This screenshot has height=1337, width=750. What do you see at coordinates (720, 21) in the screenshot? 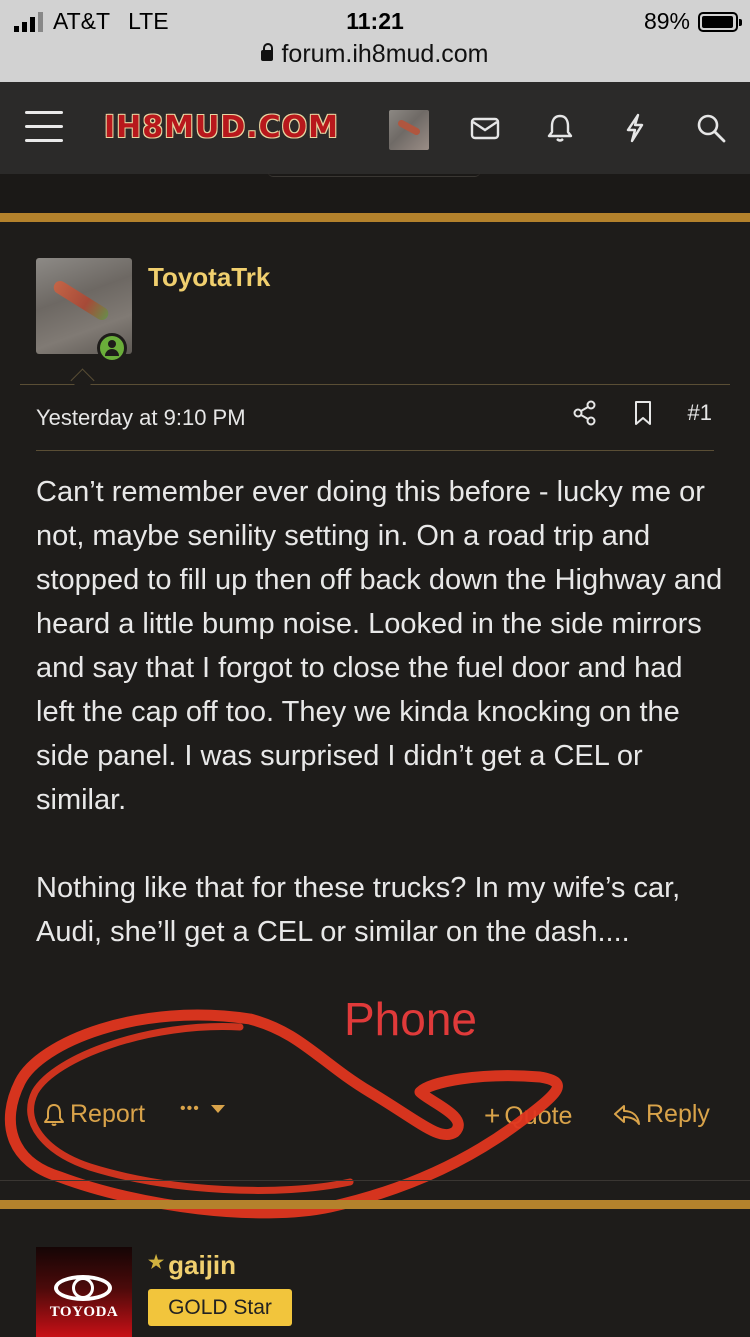
I see `battery-icon` at bounding box center [720, 21].